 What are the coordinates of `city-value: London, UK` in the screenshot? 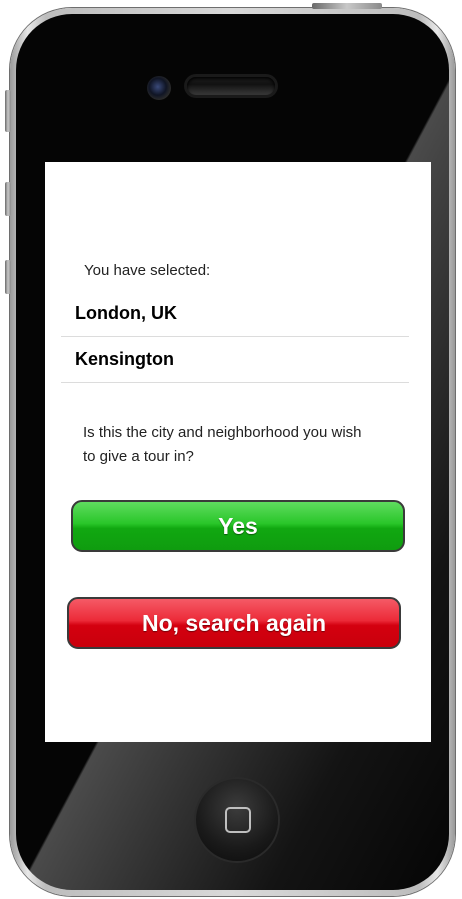 It's located at (126, 313).